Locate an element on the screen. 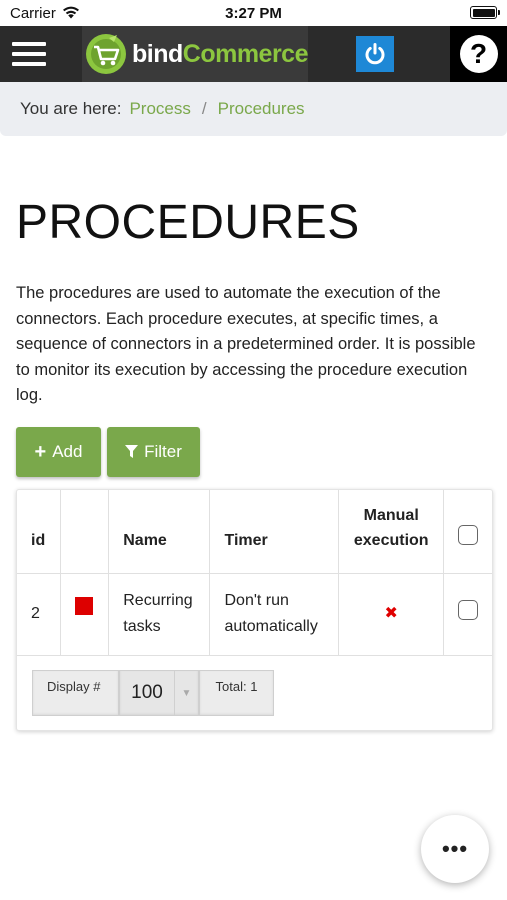  filter-button: Filter is located at coordinates (153, 452).